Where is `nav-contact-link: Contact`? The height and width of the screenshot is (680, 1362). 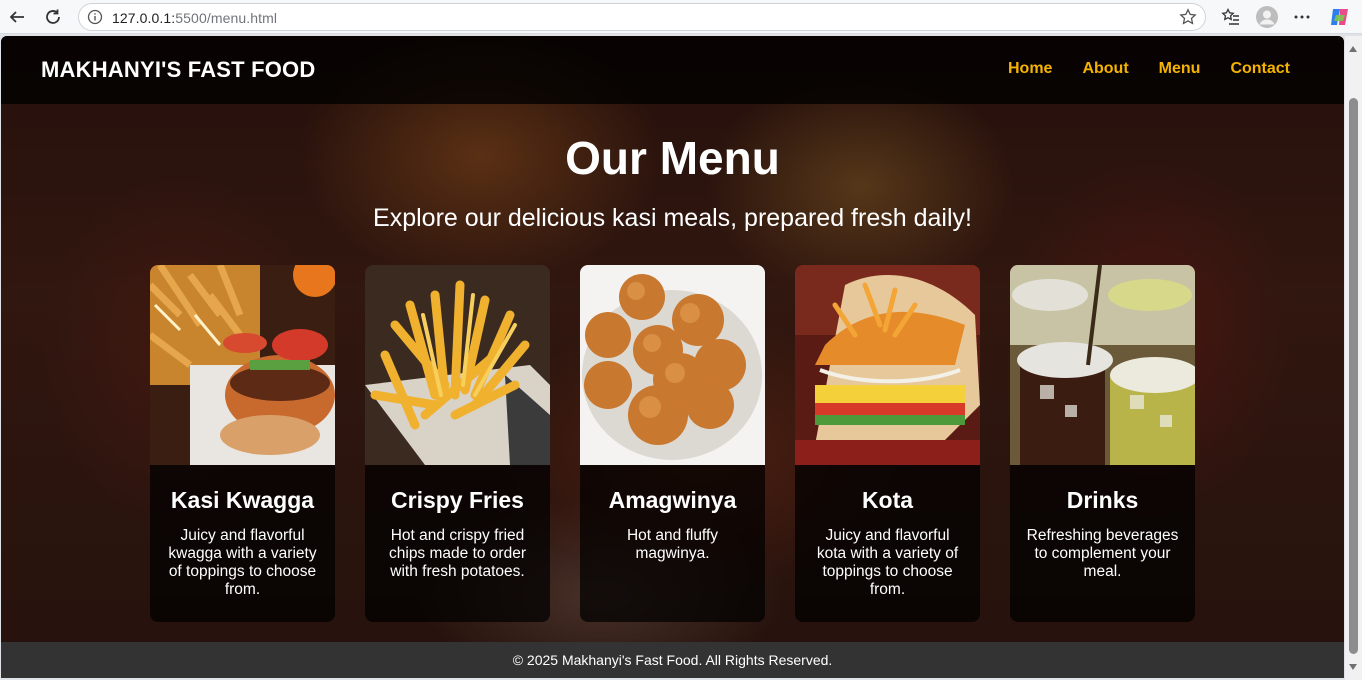 nav-contact-link: Contact is located at coordinates (1260, 69).